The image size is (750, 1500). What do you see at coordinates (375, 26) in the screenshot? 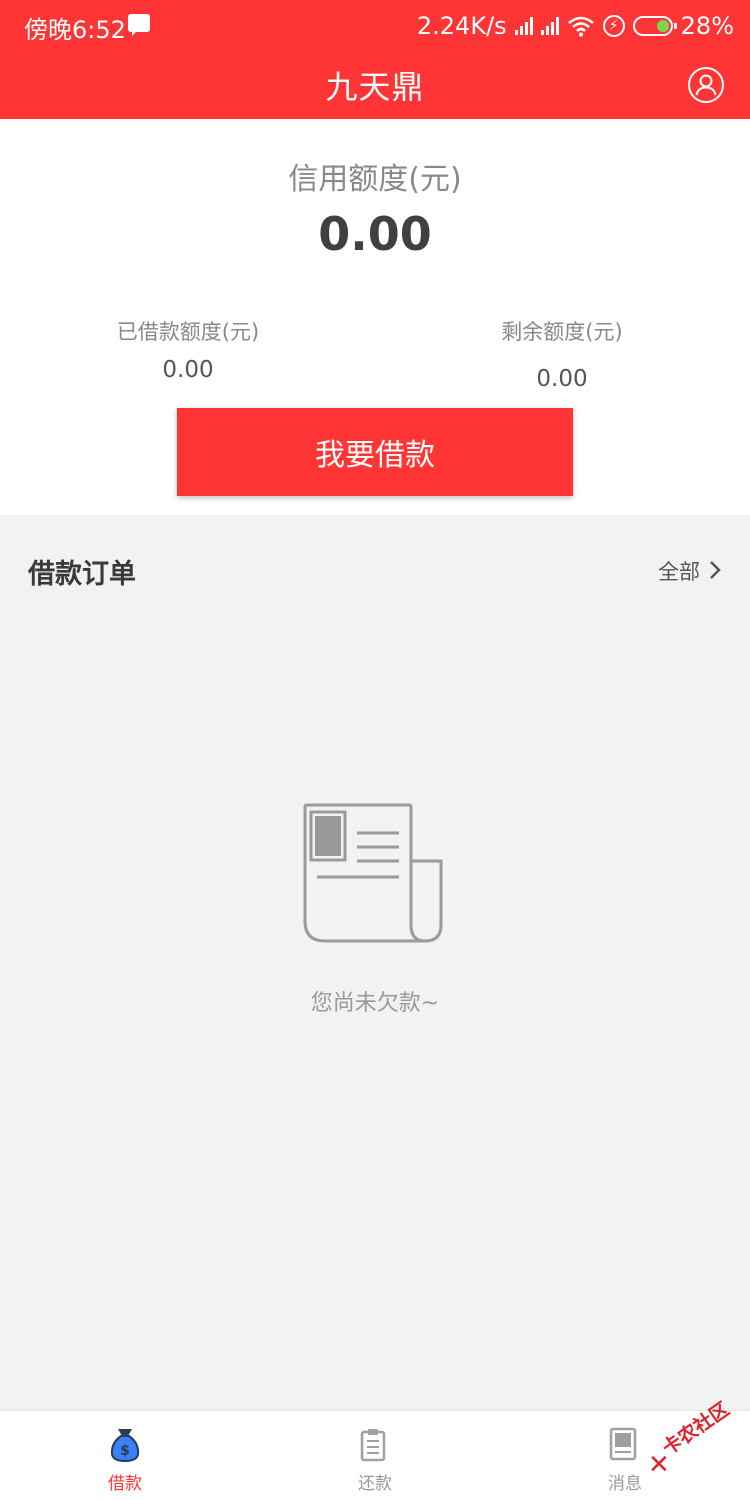
I see `status-bar: 傍晚6:52 2.24K/s ⚡ 28%` at bounding box center [375, 26].